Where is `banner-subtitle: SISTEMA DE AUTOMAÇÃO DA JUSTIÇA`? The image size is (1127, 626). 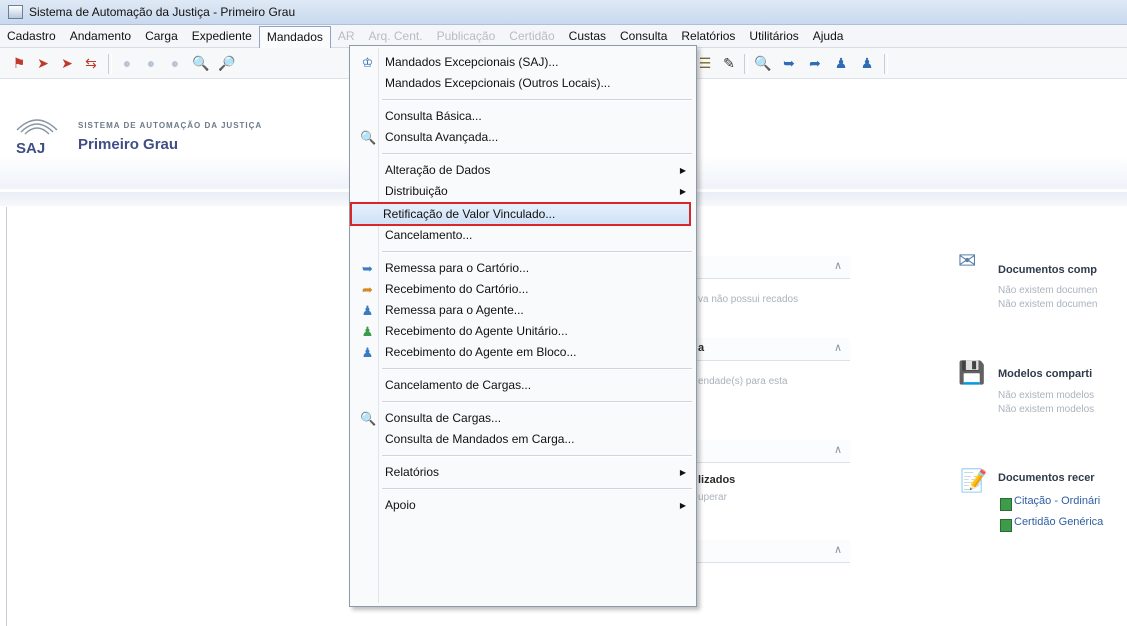
banner-subtitle: SISTEMA DE AUTOMAÇÃO DA JUSTIÇA is located at coordinates (170, 125).